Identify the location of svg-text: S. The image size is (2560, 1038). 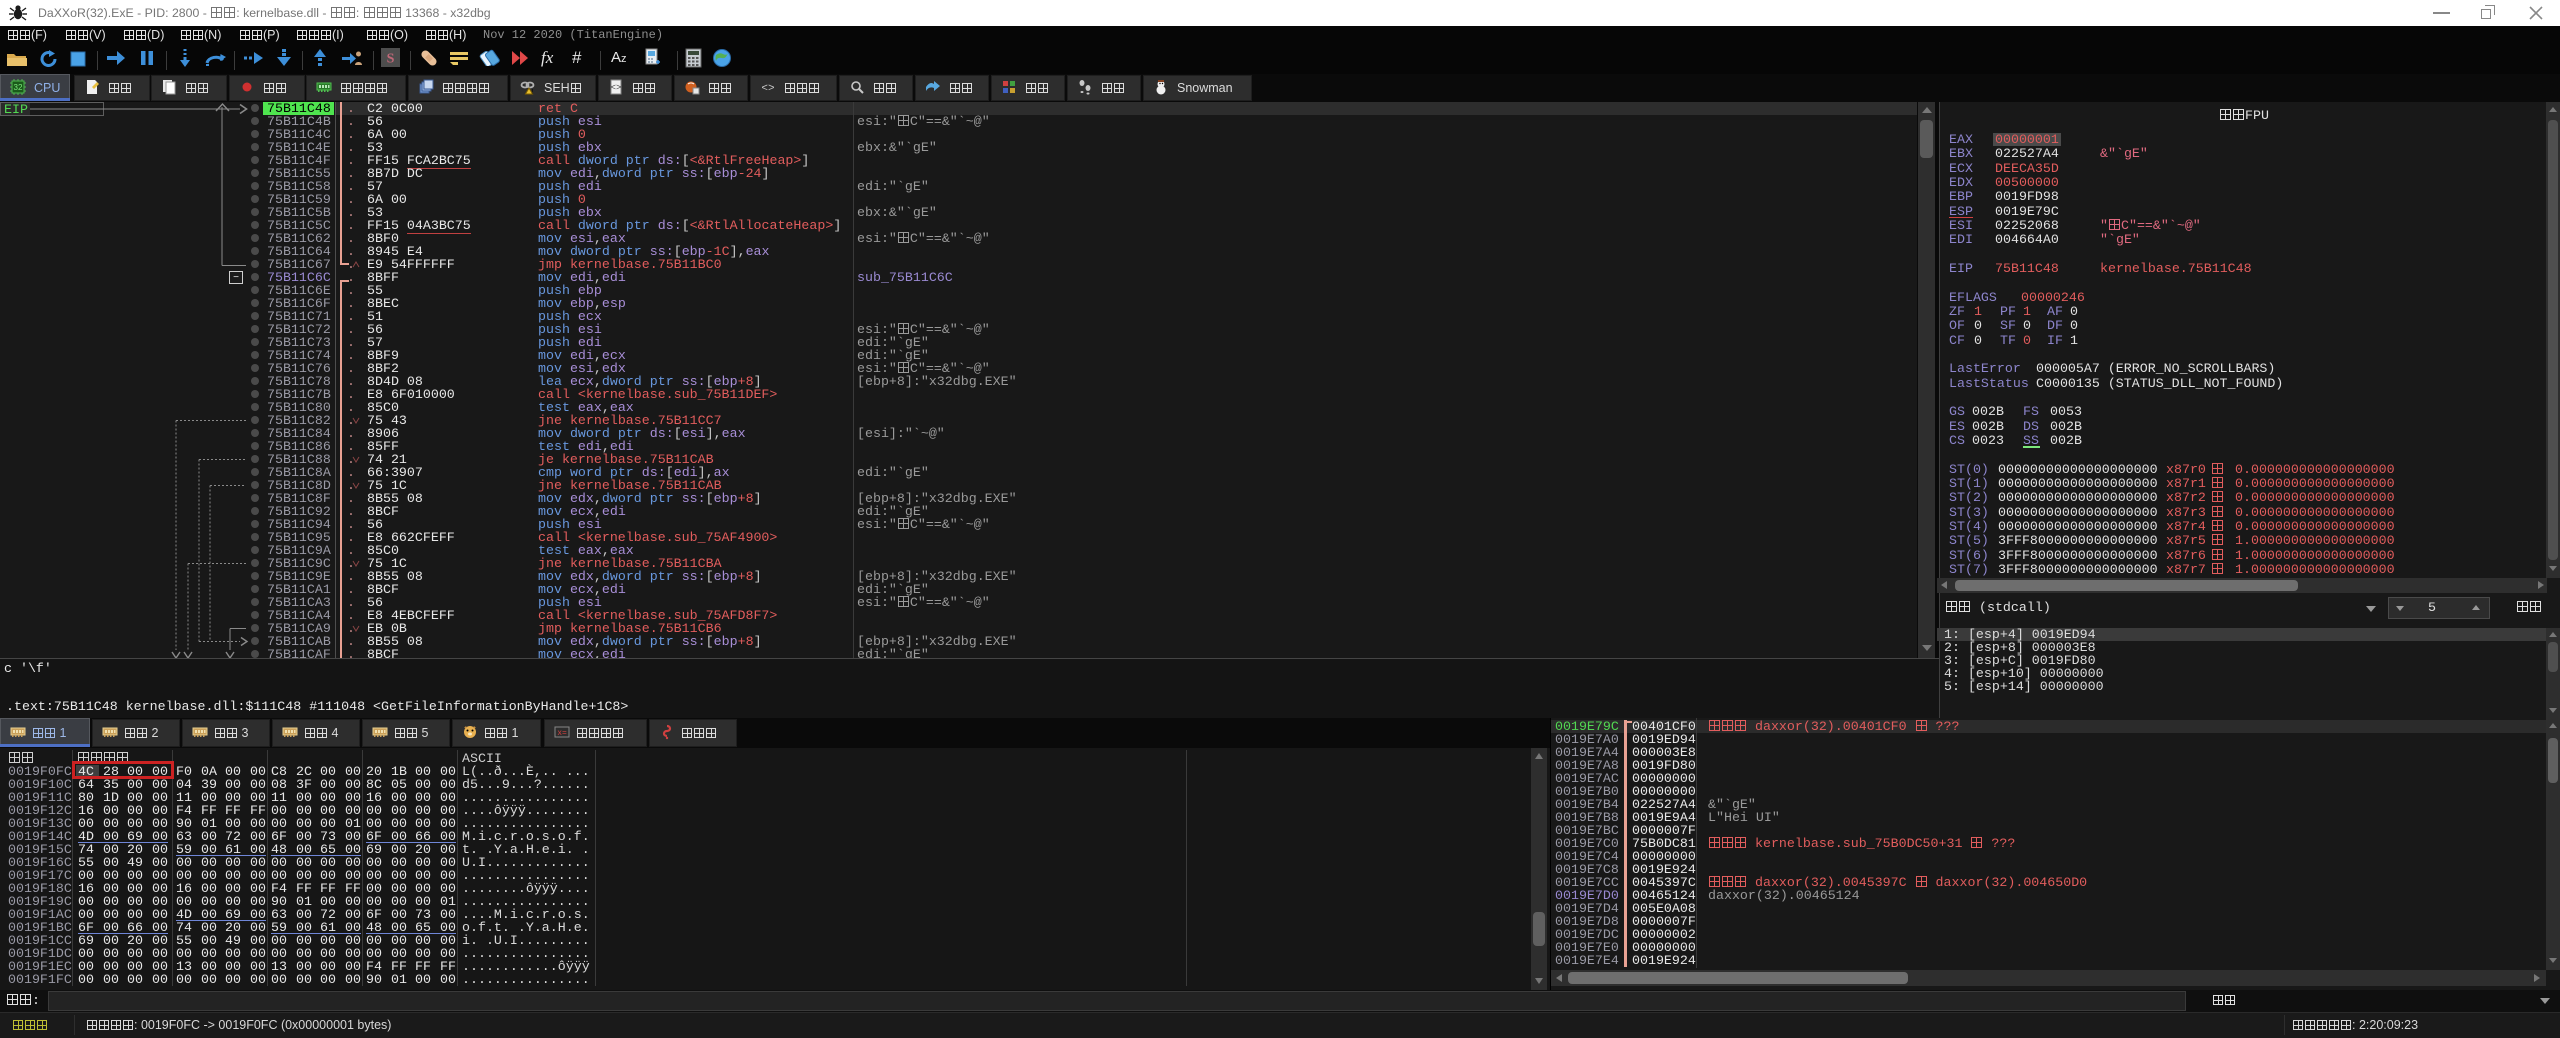
(391, 59).